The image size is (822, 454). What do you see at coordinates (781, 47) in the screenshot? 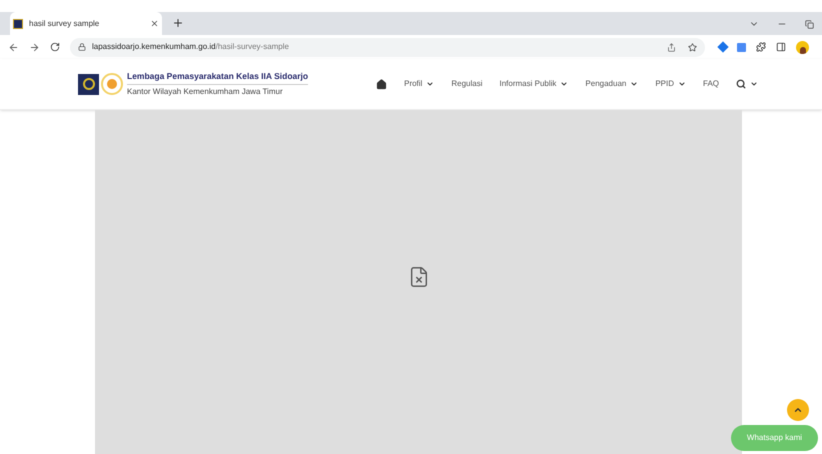
I see `side-panel-icon` at bounding box center [781, 47].